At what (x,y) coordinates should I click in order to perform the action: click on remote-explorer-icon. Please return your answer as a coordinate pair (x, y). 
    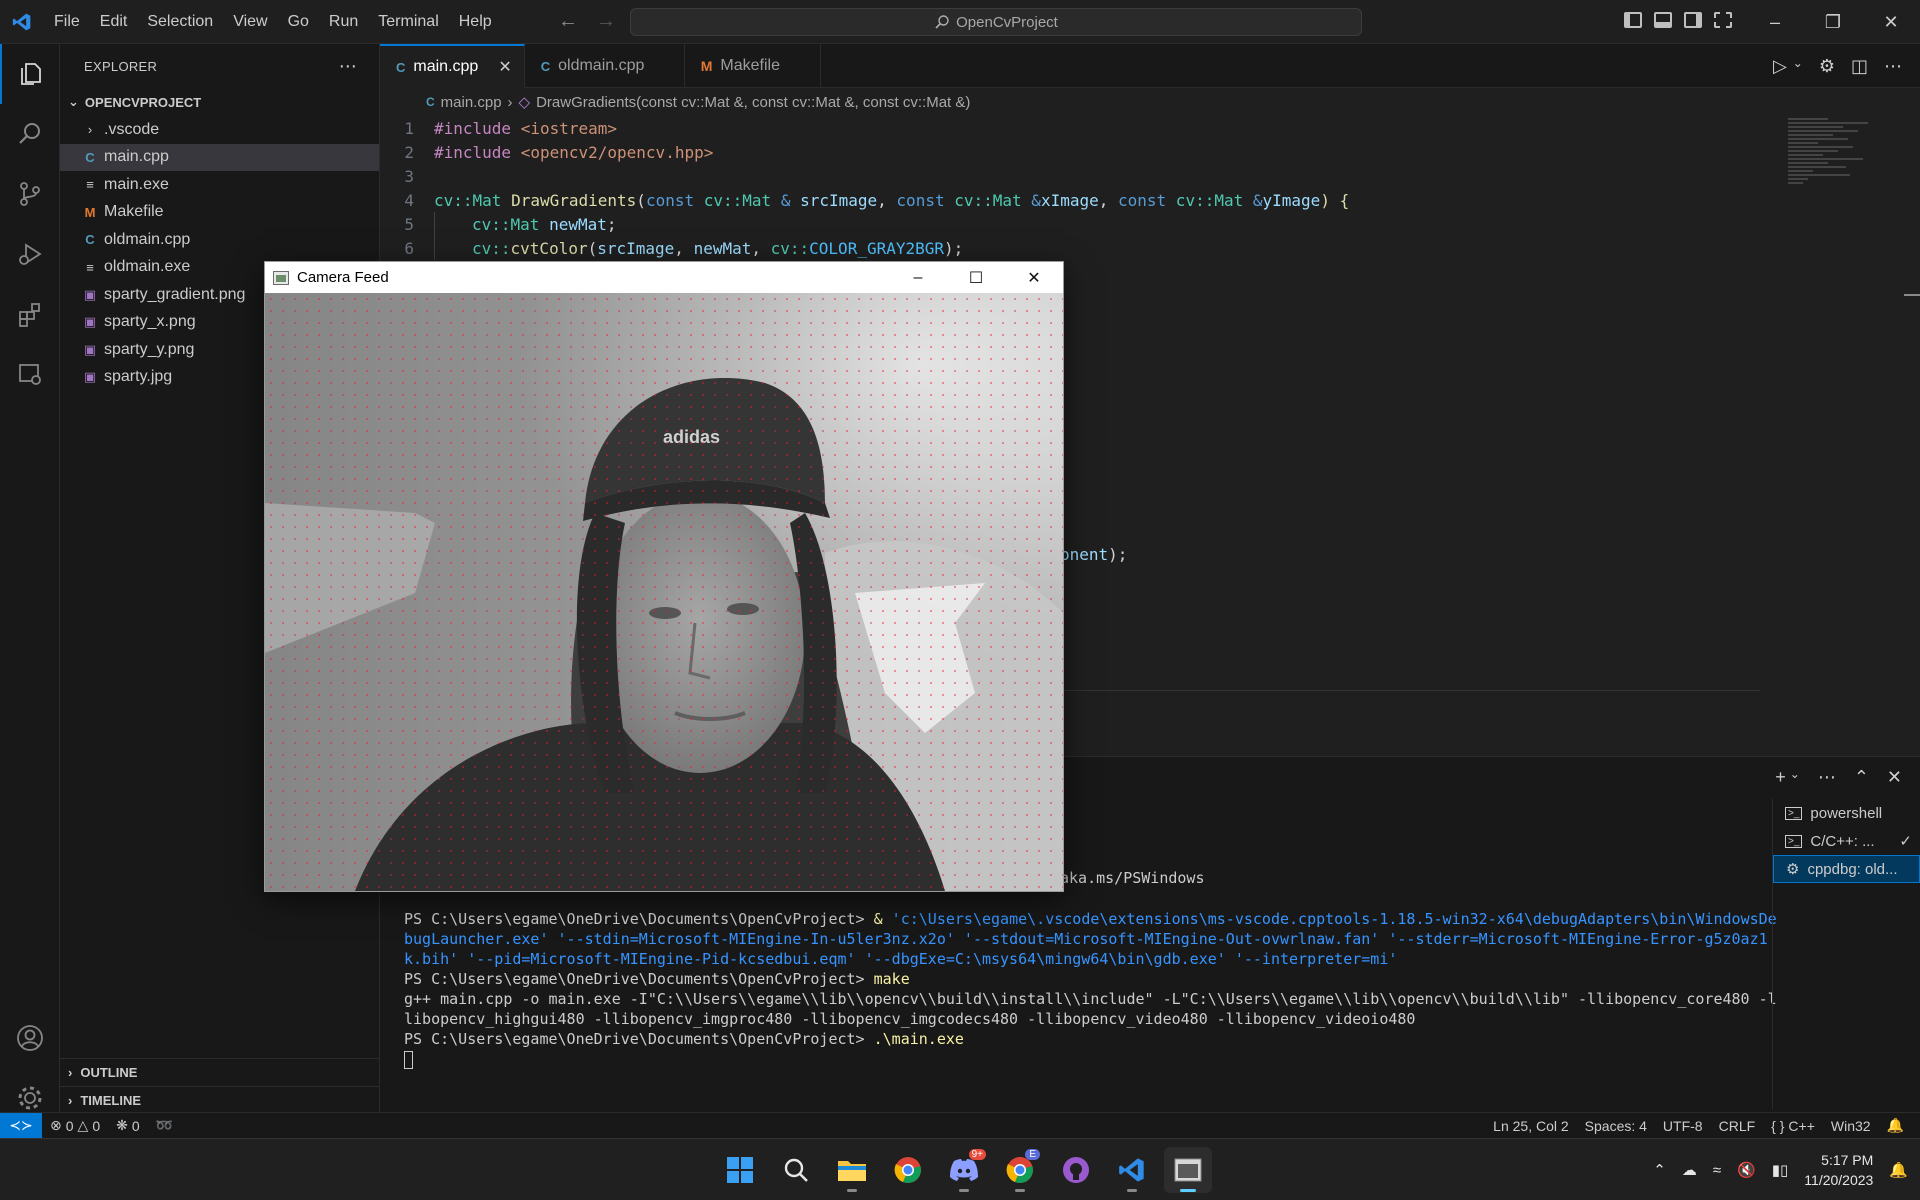
    Looking at the image, I should click on (30, 374).